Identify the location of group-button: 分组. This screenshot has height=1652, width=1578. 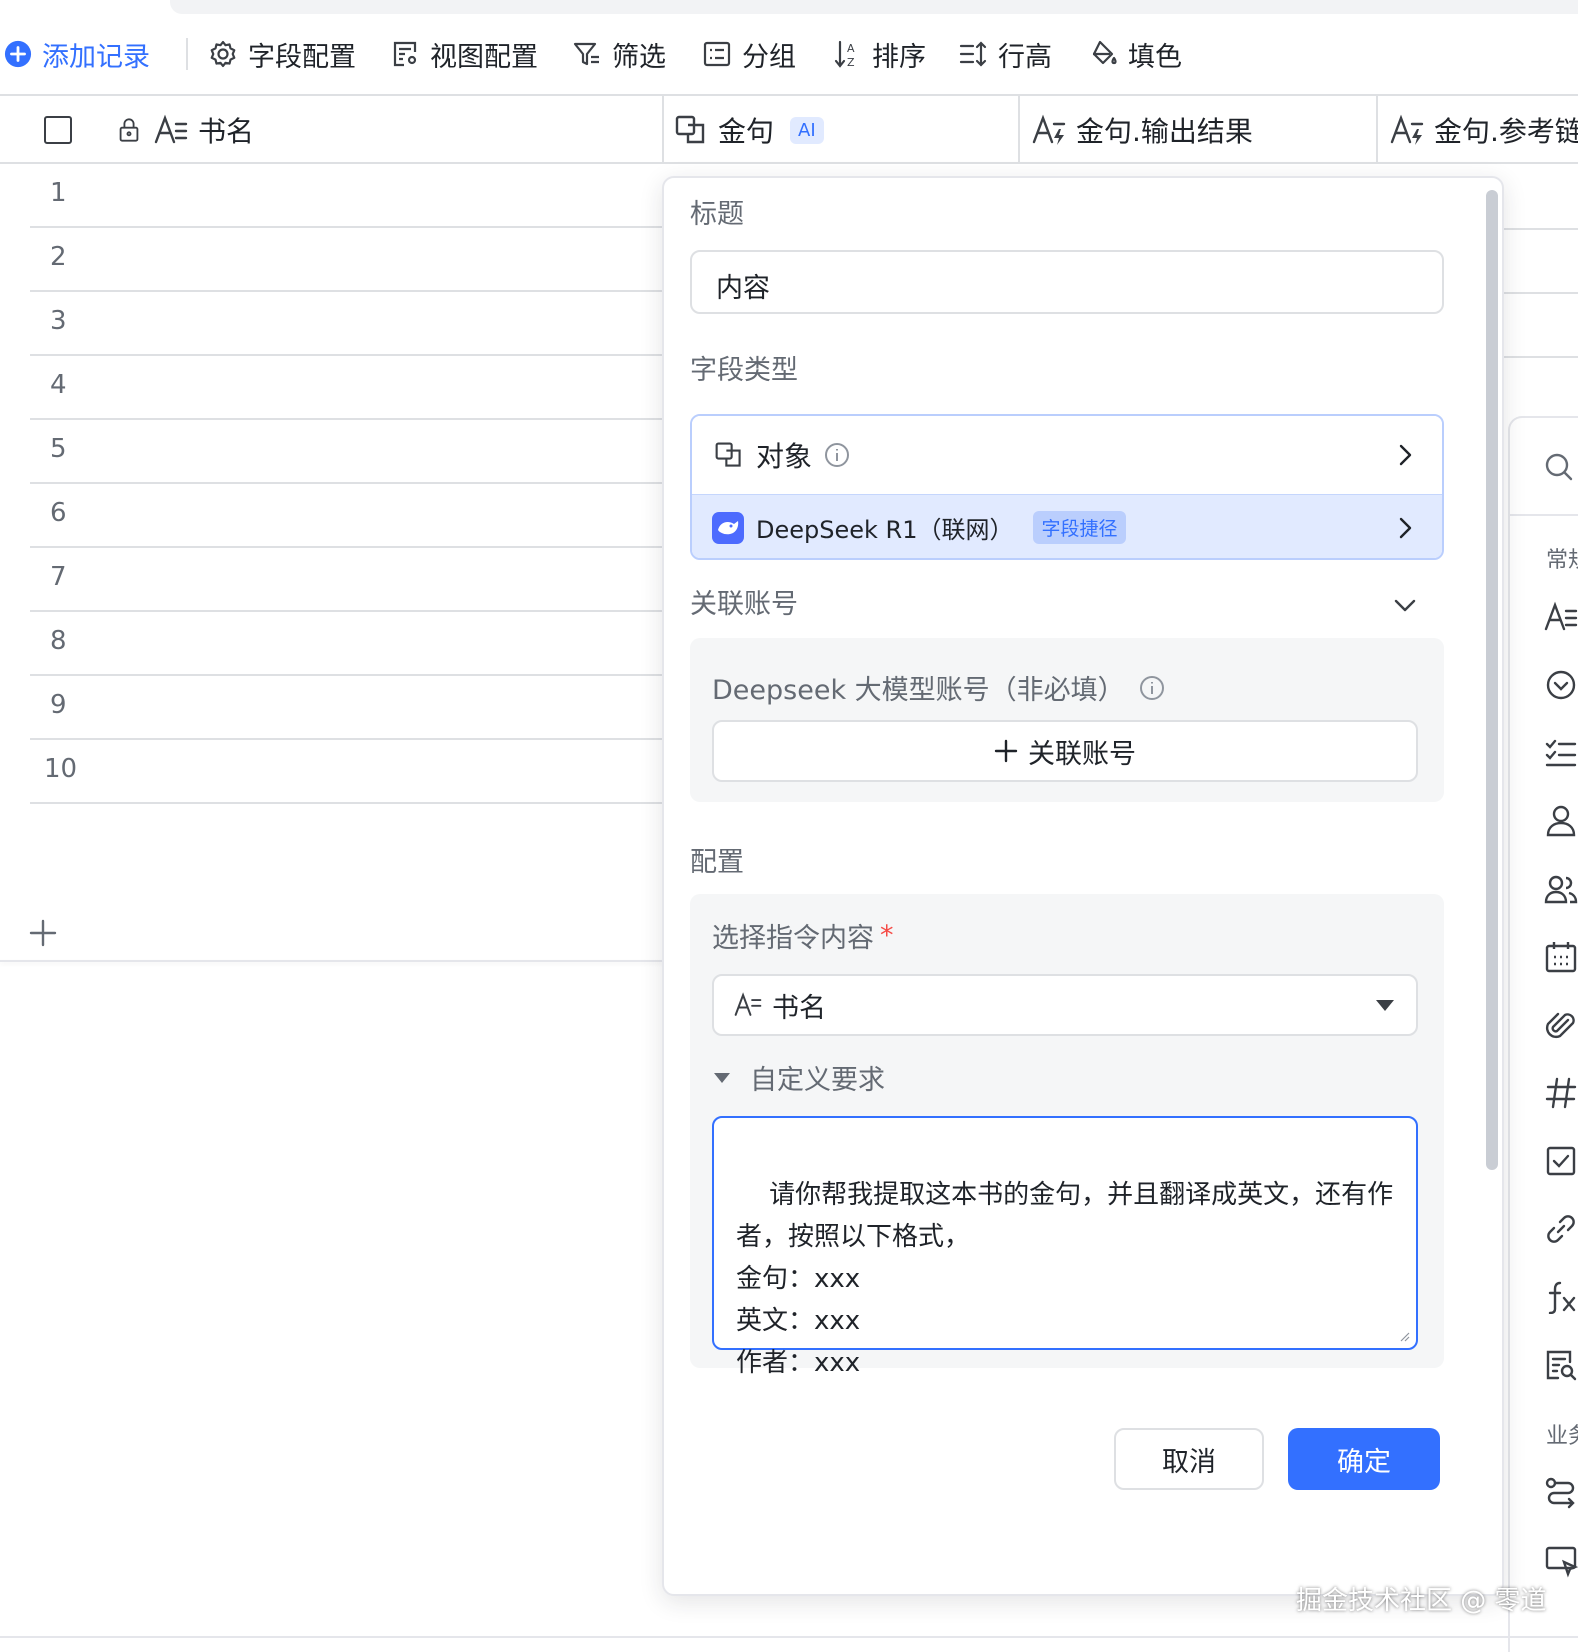
(749, 54).